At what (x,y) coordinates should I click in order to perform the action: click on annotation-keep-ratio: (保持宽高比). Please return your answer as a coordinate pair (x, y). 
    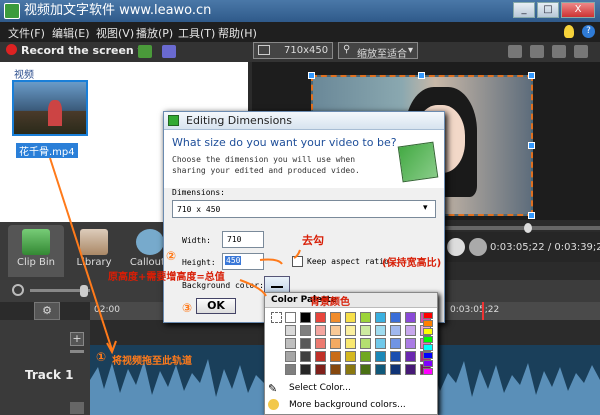
    Looking at the image, I should click on (412, 263).